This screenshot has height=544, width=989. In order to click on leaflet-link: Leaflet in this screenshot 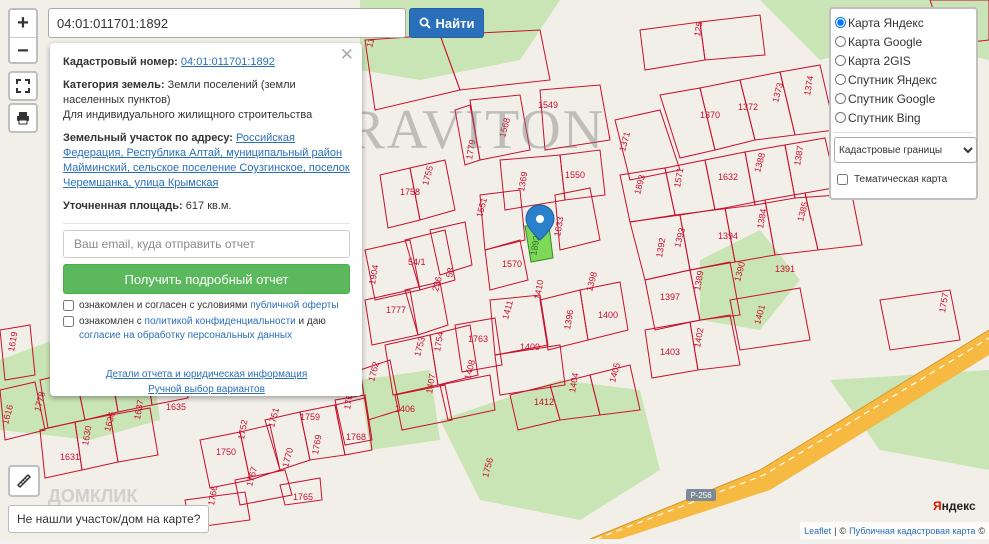, I will do `click(817, 531)`.